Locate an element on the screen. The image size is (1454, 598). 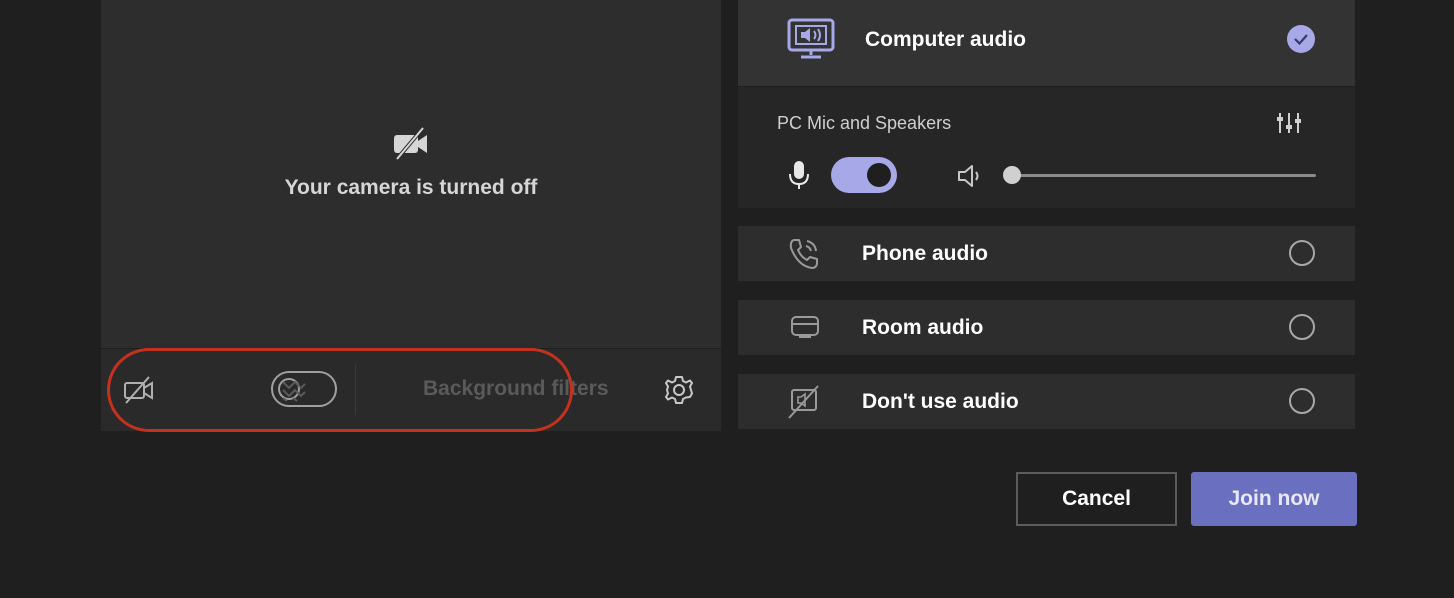
audio-option-label: Room audio is located at coordinates (923, 327).